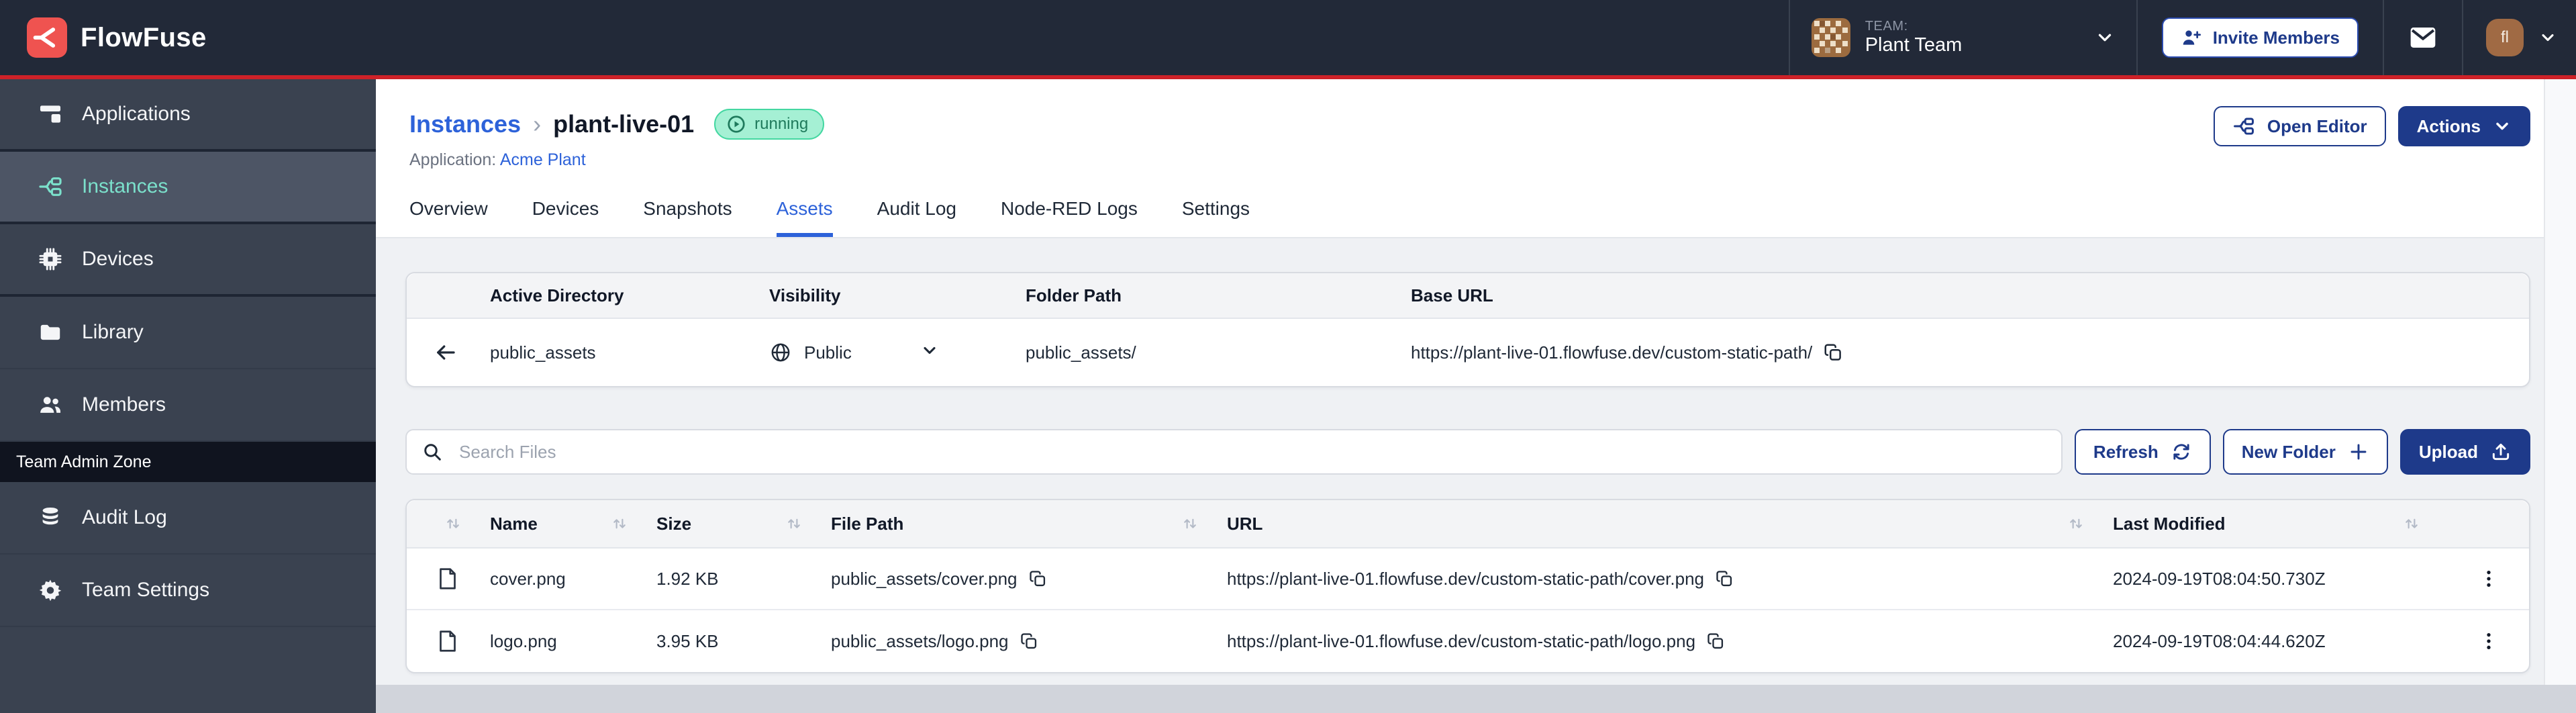  I want to click on team-admin-zone-label: Team Admin Zone, so click(188, 462).